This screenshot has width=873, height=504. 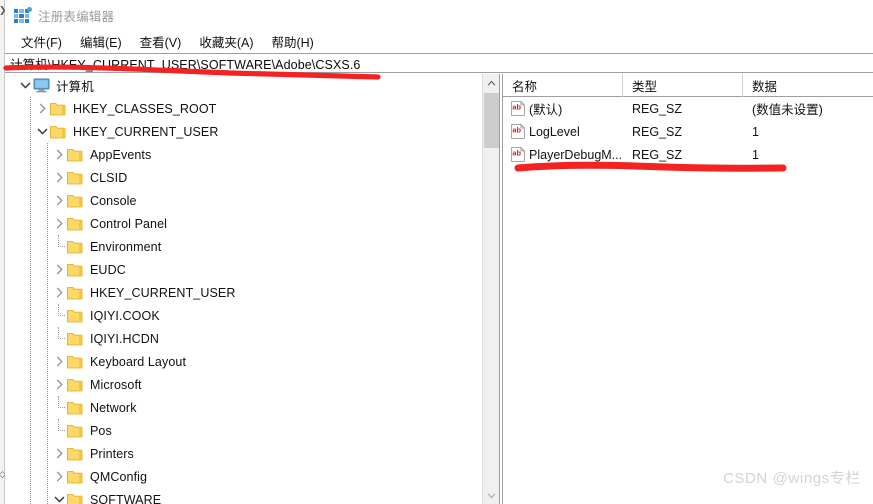 What do you see at coordinates (683, 85) in the screenshot?
I see `column-type: 类型` at bounding box center [683, 85].